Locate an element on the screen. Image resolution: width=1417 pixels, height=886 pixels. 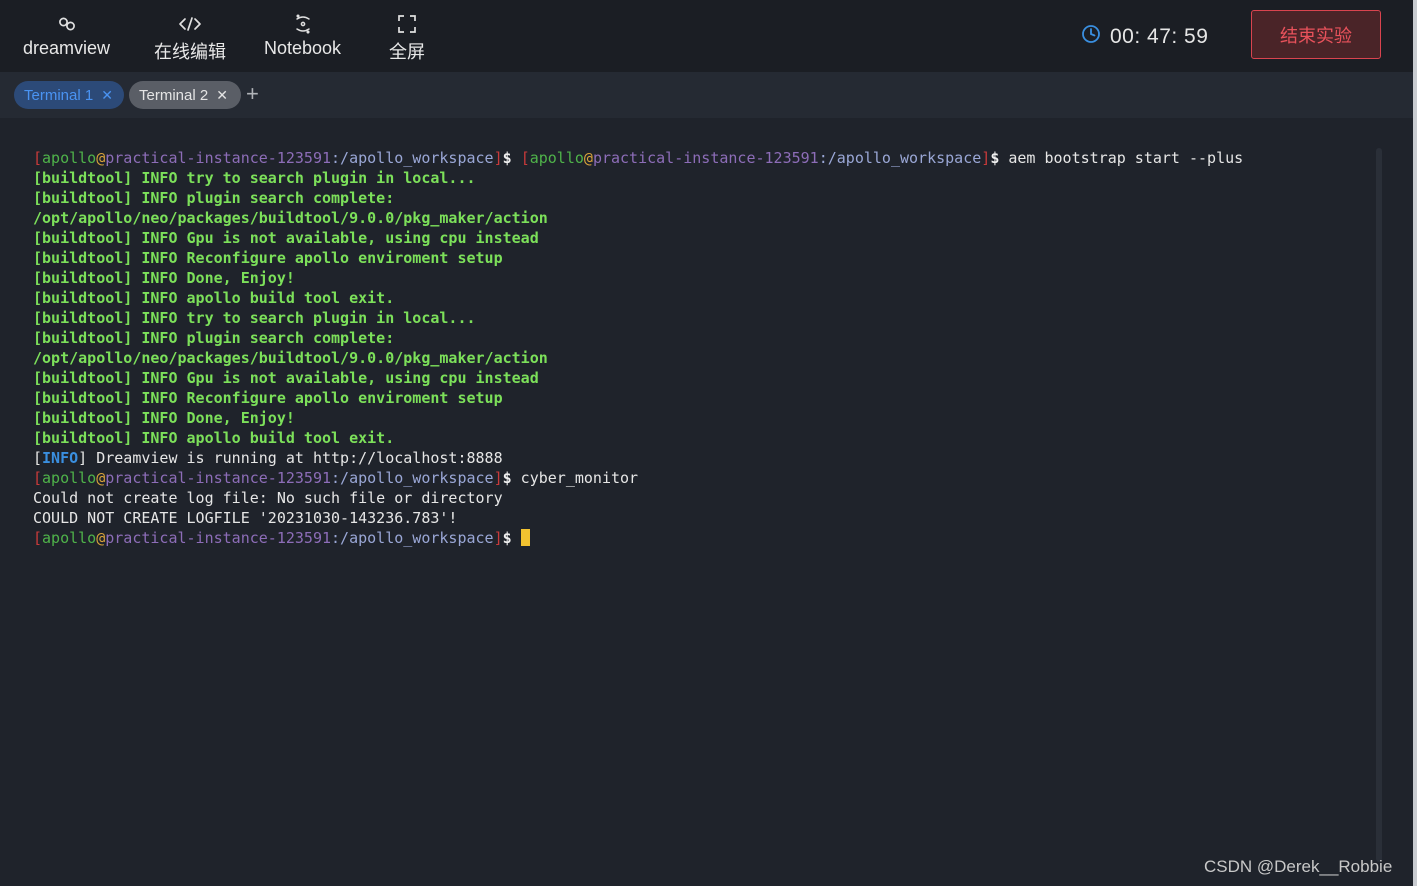
online-editor-button: 在线编辑 is located at coordinates (190, 39).